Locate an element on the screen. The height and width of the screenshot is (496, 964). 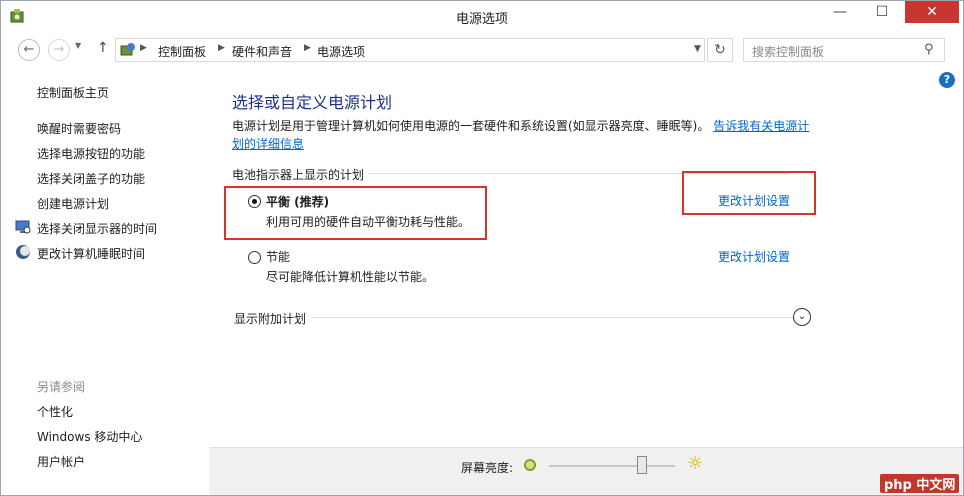
maximize-button: ☐ is located at coordinates (882, 12).